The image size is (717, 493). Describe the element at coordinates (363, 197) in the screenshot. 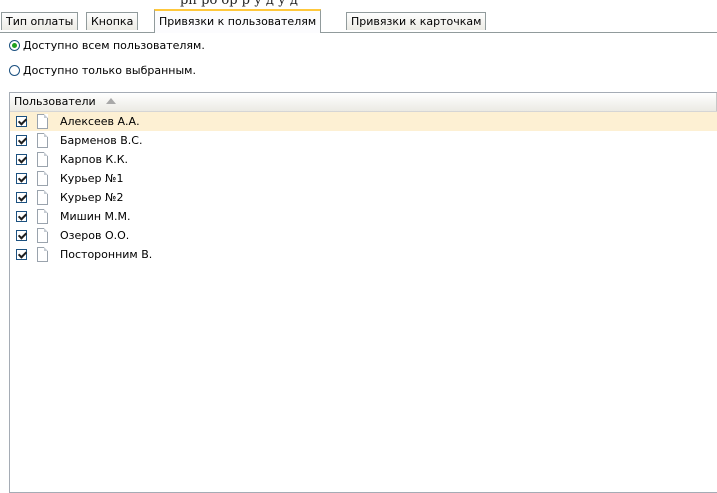

I see `list-item: Курьер №2` at that location.